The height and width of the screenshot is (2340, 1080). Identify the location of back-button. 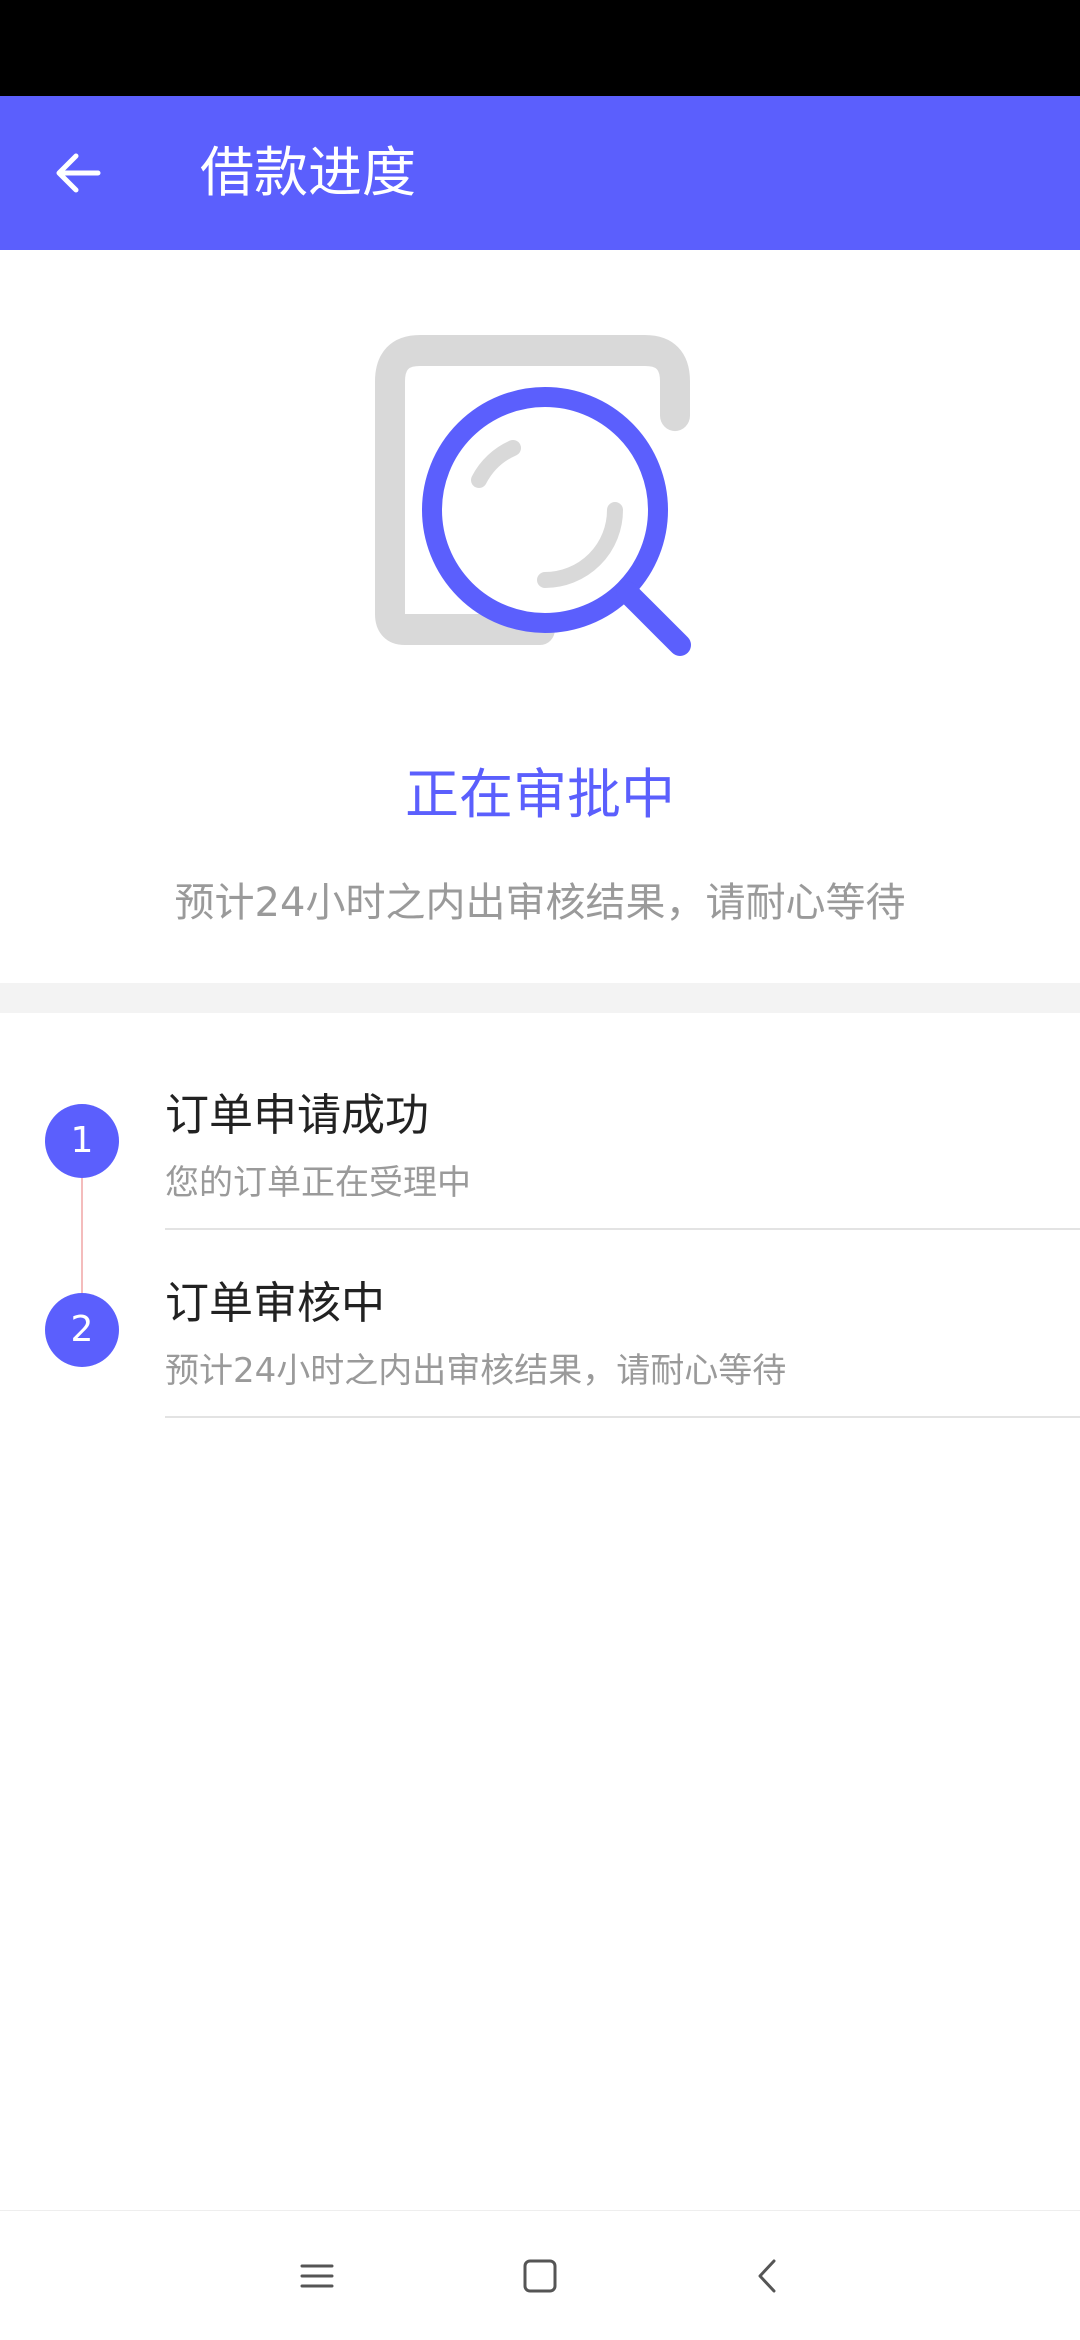
(78, 173).